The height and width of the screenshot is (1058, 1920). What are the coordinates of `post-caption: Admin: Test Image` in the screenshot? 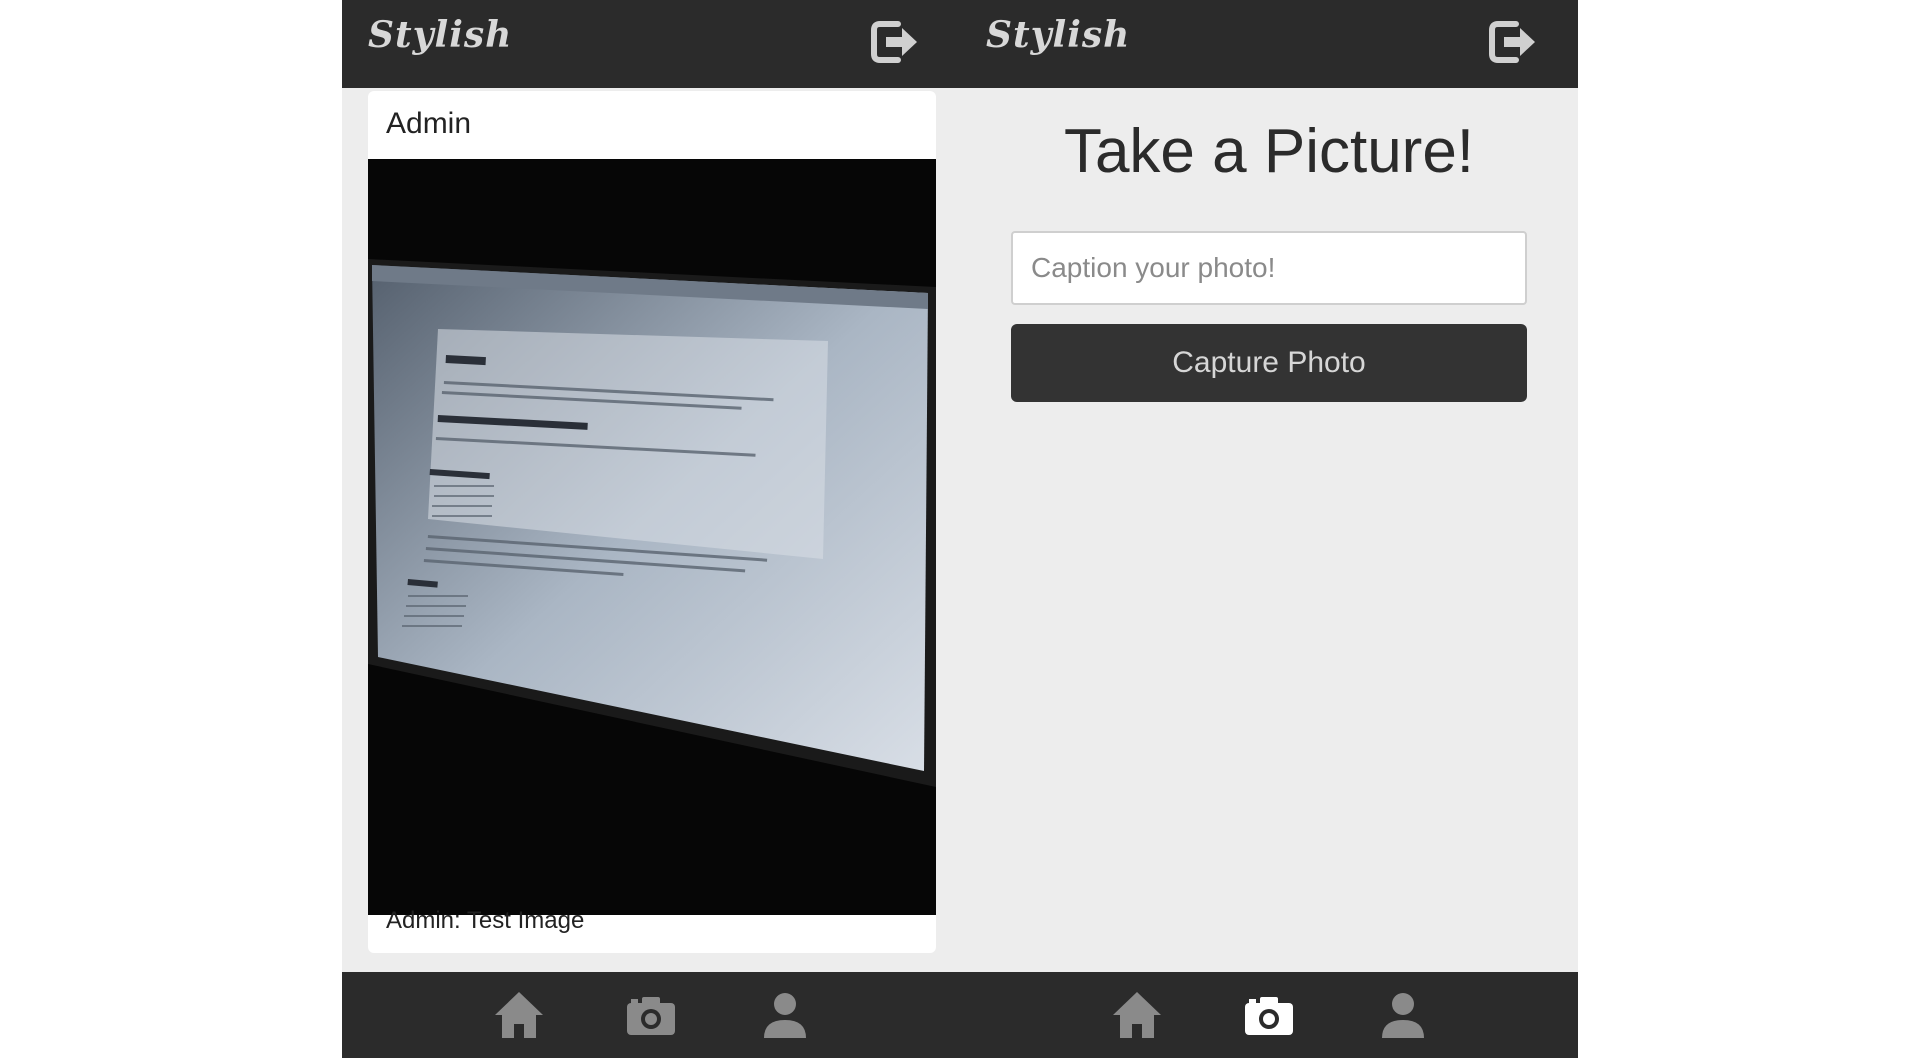 It's located at (485, 920).